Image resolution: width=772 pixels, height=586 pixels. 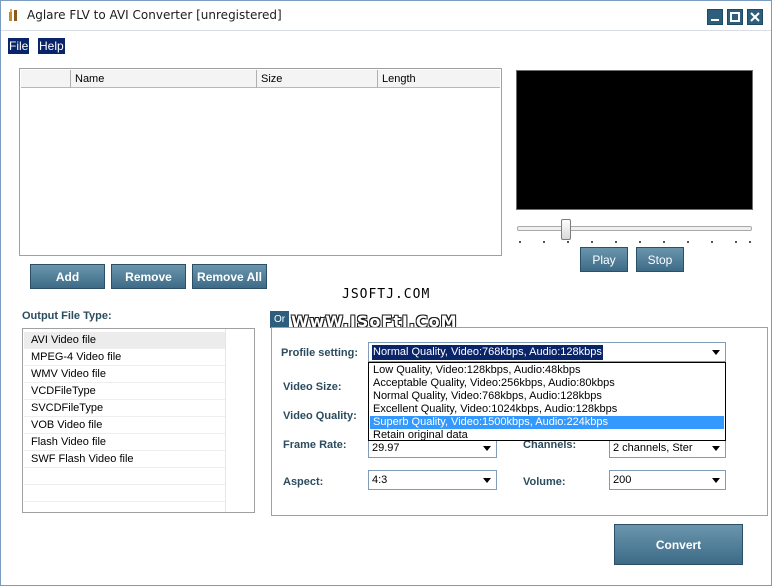 What do you see at coordinates (439, 79) in the screenshot?
I see `column-header-length: Length` at bounding box center [439, 79].